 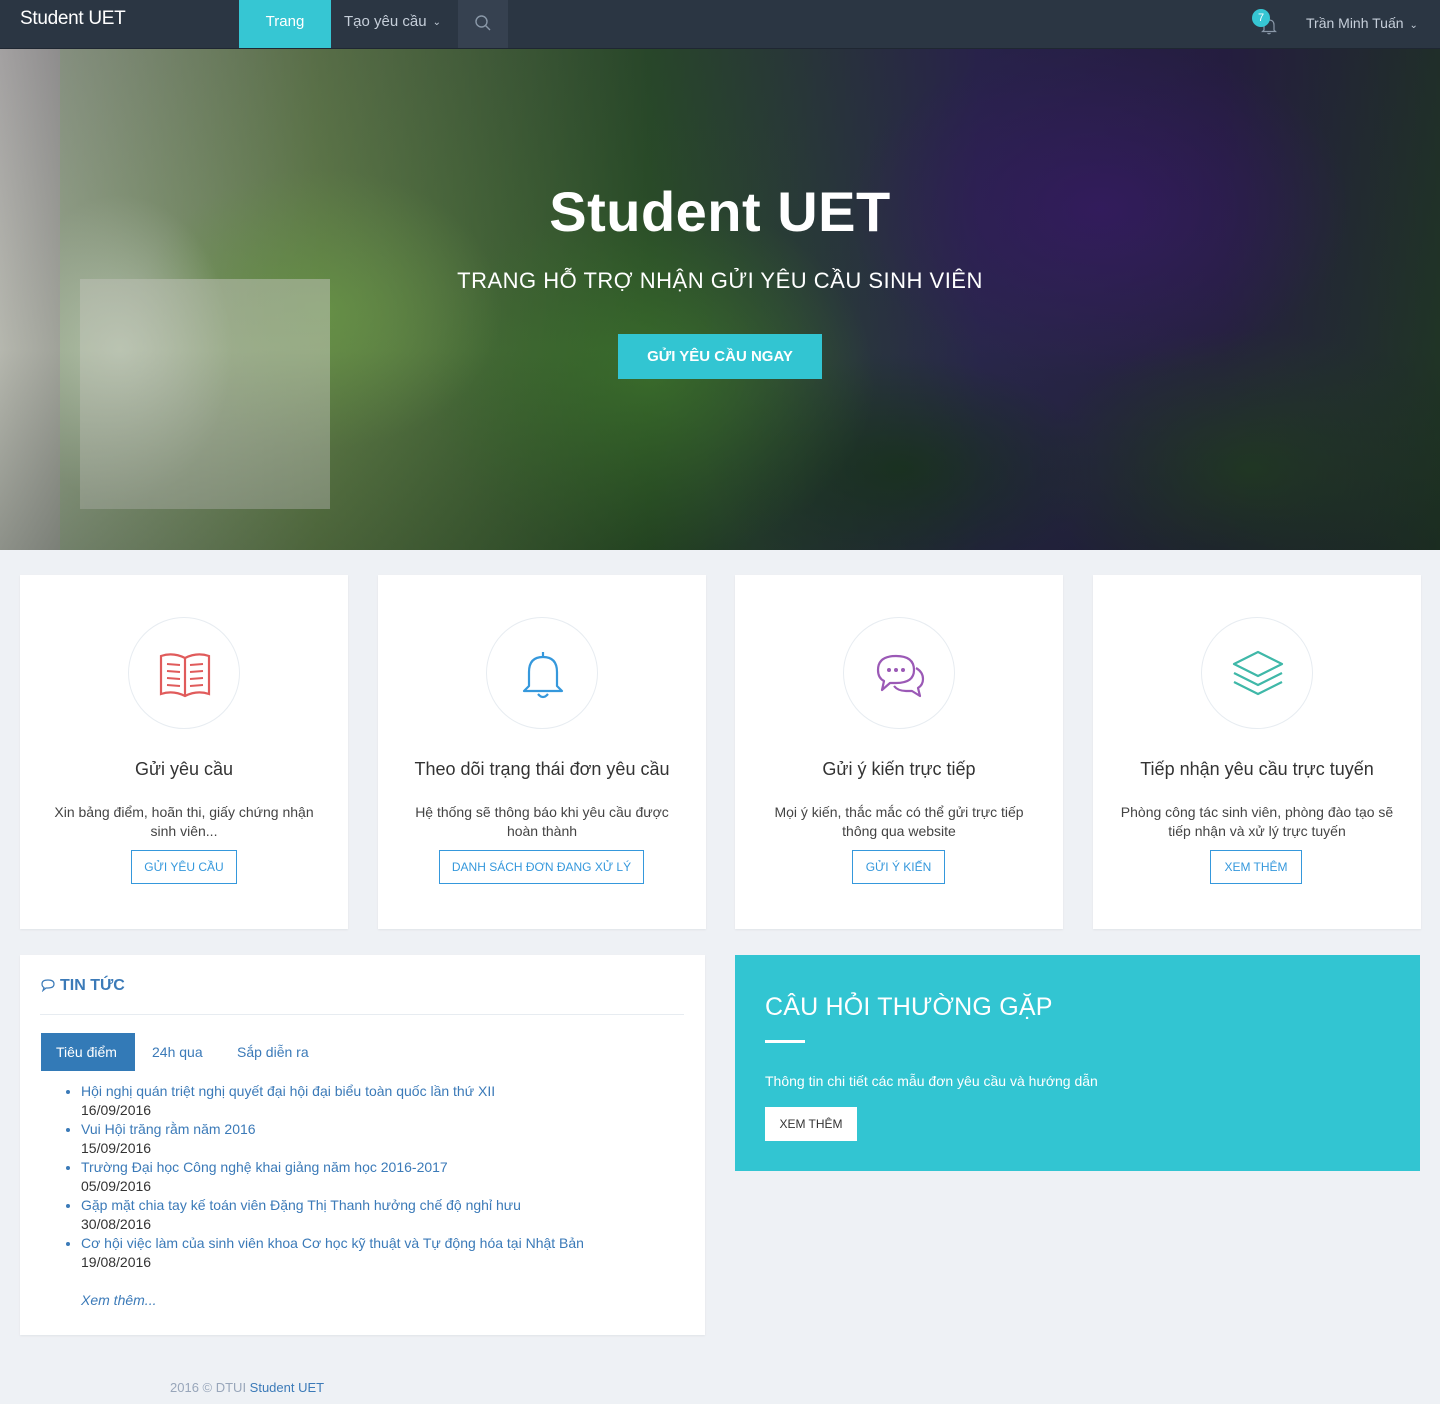 What do you see at coordinates (88, 1052) in the screenshot?
I see `tab-highlights: Tiêu điểm` at bounding box center [88, 1052].